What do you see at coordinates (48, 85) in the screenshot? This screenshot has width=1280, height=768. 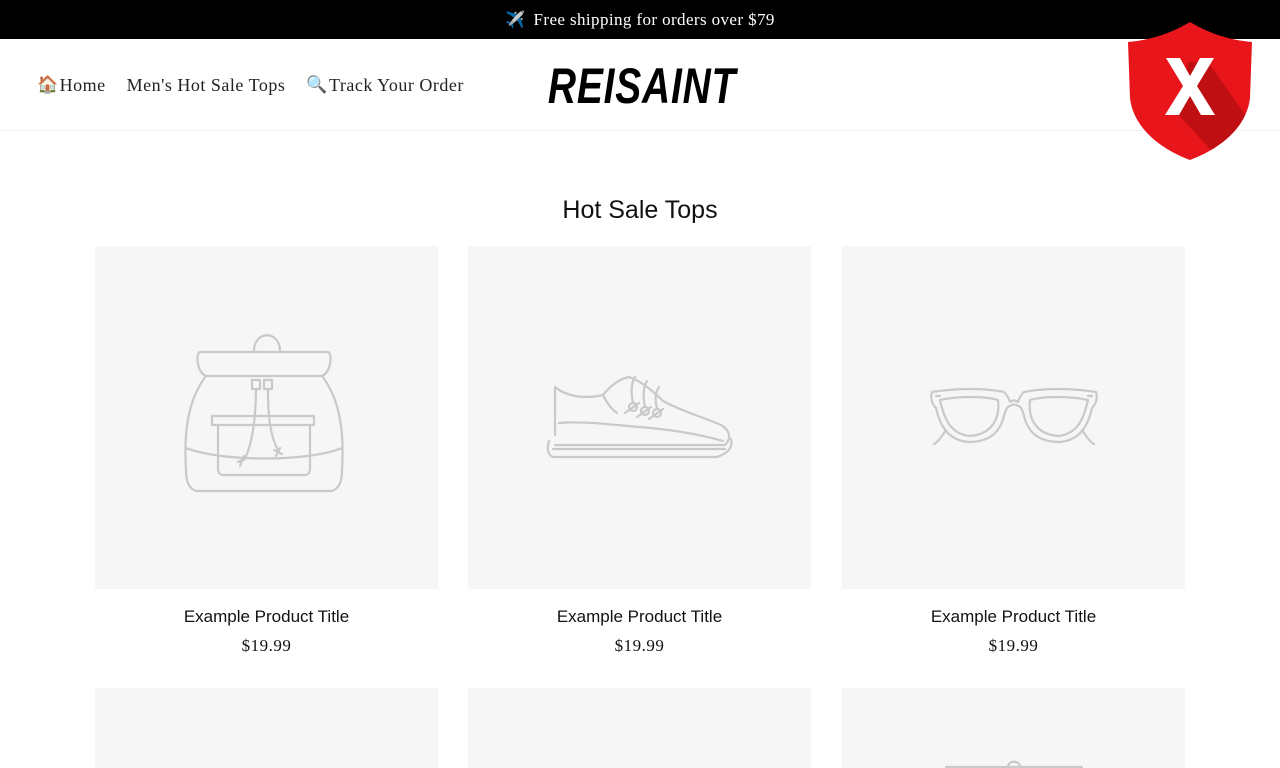 I see `house-icon: 🏠` at bounding box center [48, 85].